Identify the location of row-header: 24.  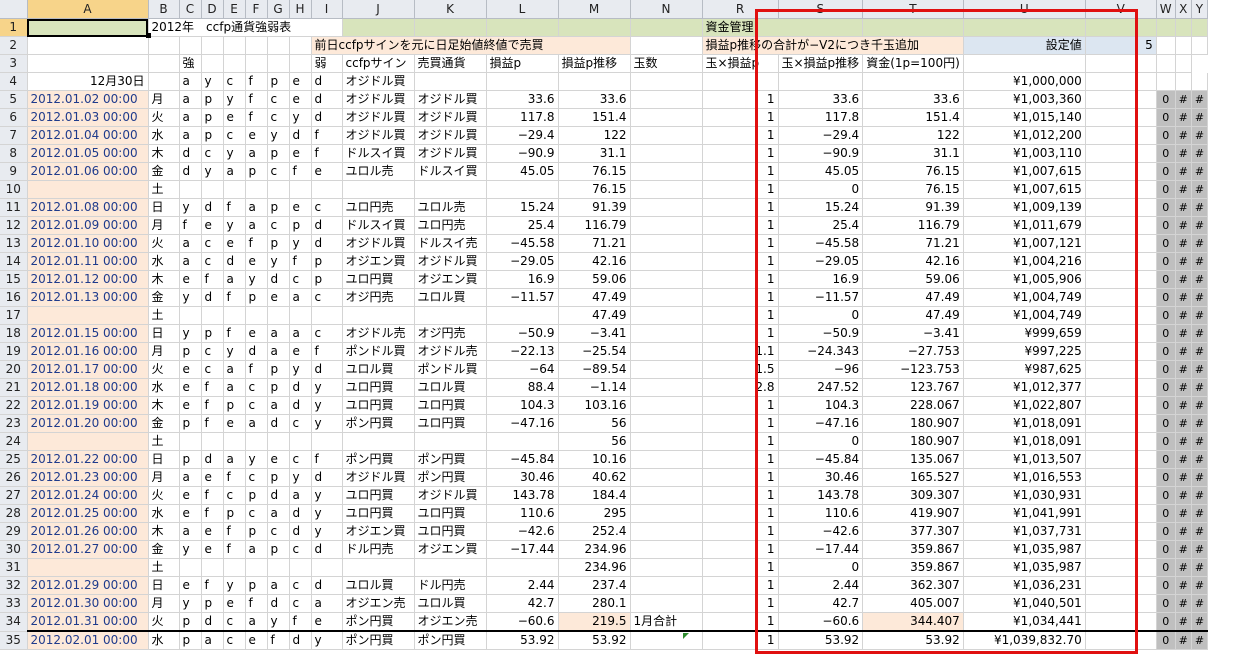
(14, 441).